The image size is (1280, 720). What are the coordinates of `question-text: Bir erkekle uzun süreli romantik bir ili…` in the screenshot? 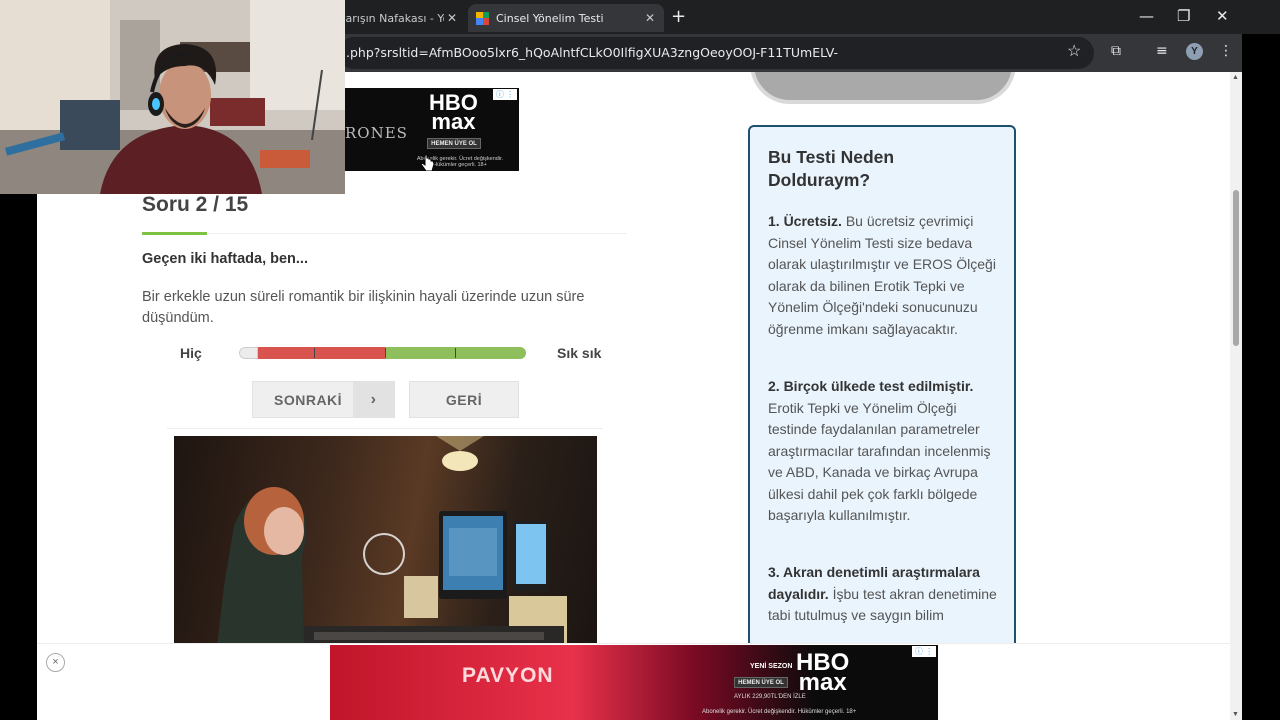 It's located at (363, 307).